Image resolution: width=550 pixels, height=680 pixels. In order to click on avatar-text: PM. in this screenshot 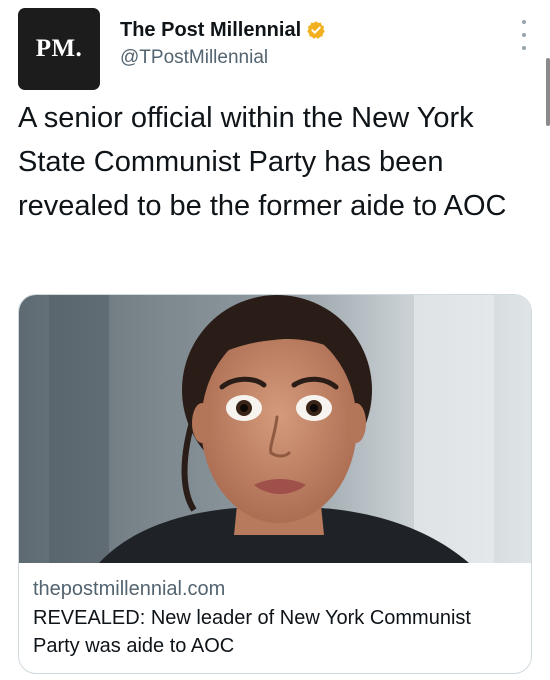, I will do `click(59, 48)`.